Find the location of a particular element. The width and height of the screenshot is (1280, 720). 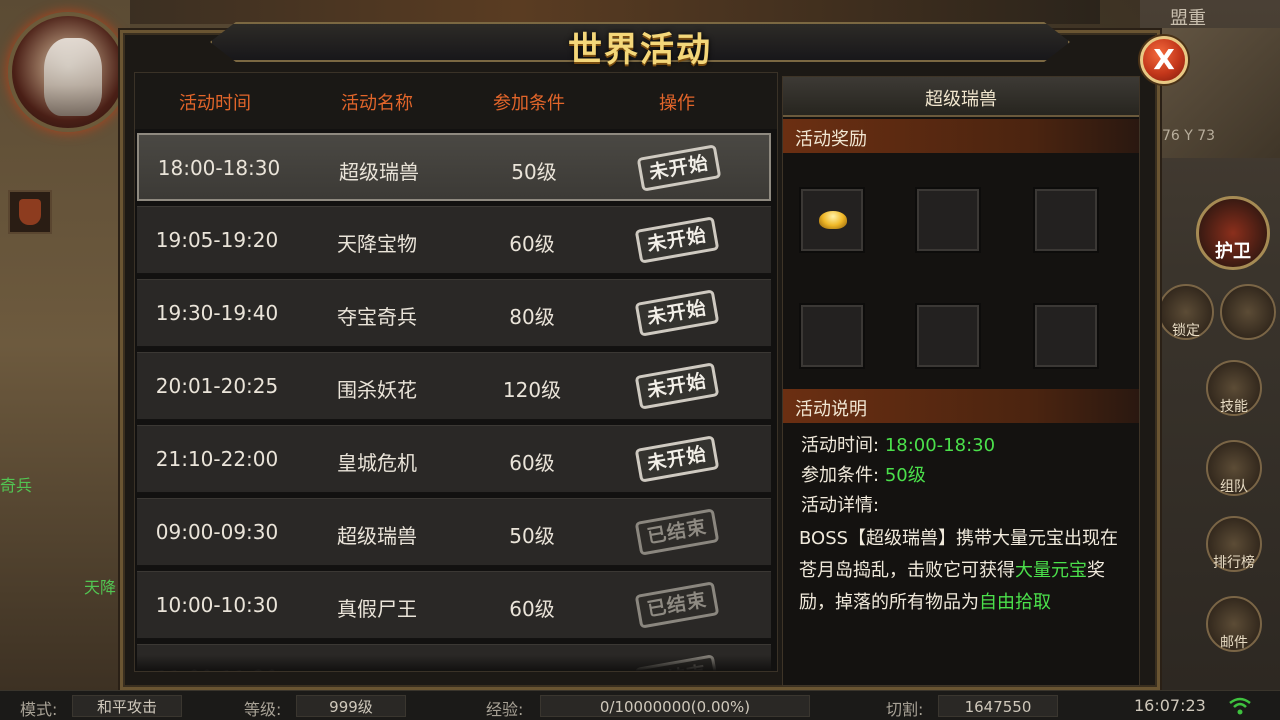

table-row: 10:00-10:30 真假尸王 60级 已结束 is located at coordinates (454, 605).